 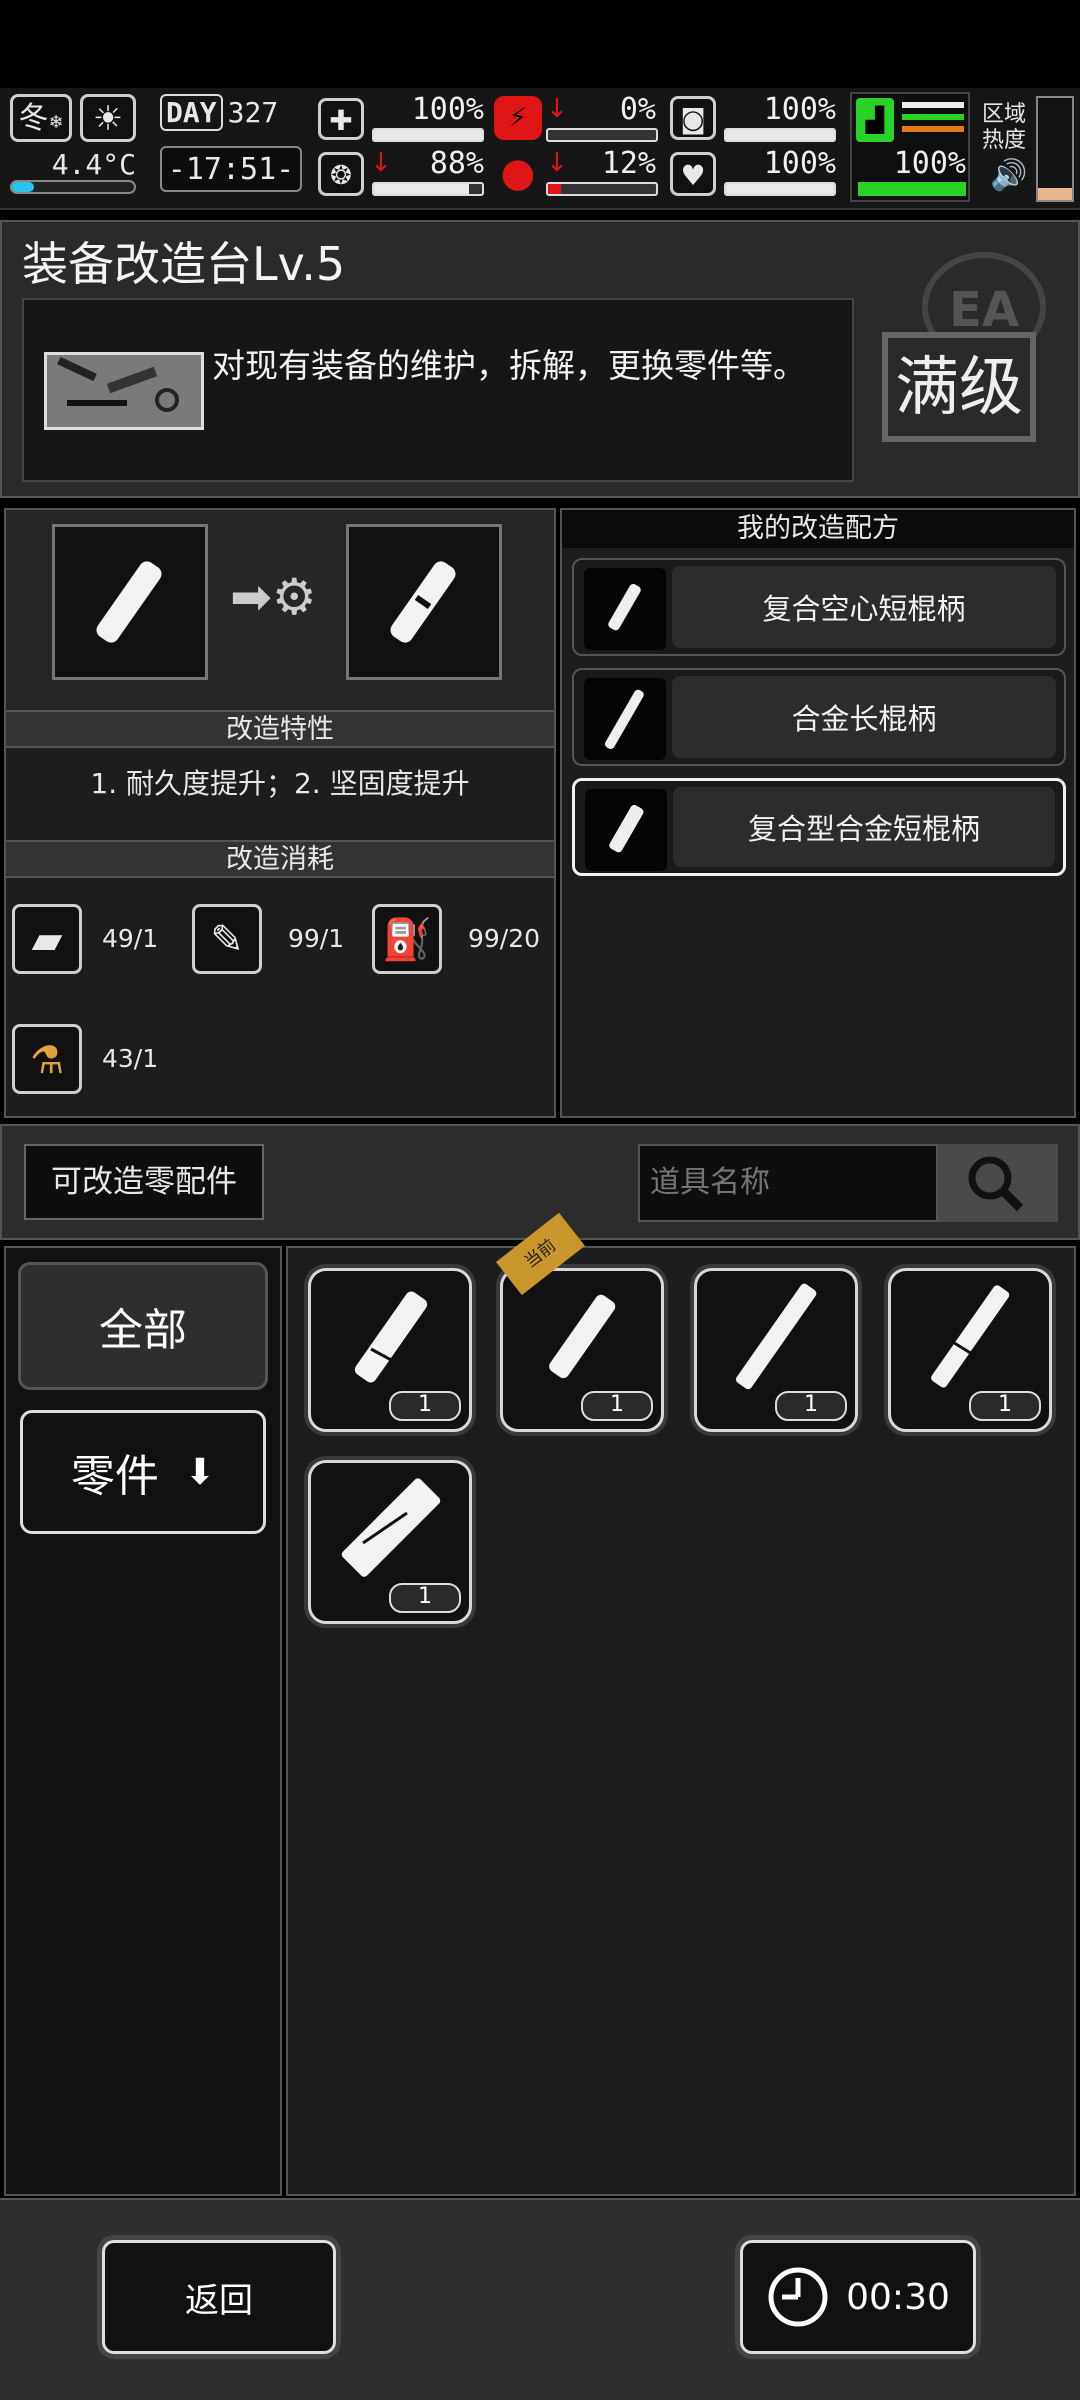 I want to click on day-counter: DAY 327, so click(x=231, y=117).